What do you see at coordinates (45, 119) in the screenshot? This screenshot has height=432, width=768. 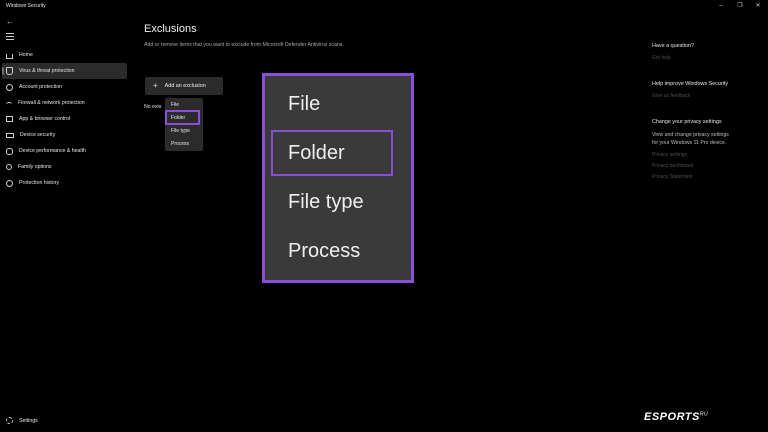 I see `sidebar-item-label: App & browser control` at bounding box center [45, 119].